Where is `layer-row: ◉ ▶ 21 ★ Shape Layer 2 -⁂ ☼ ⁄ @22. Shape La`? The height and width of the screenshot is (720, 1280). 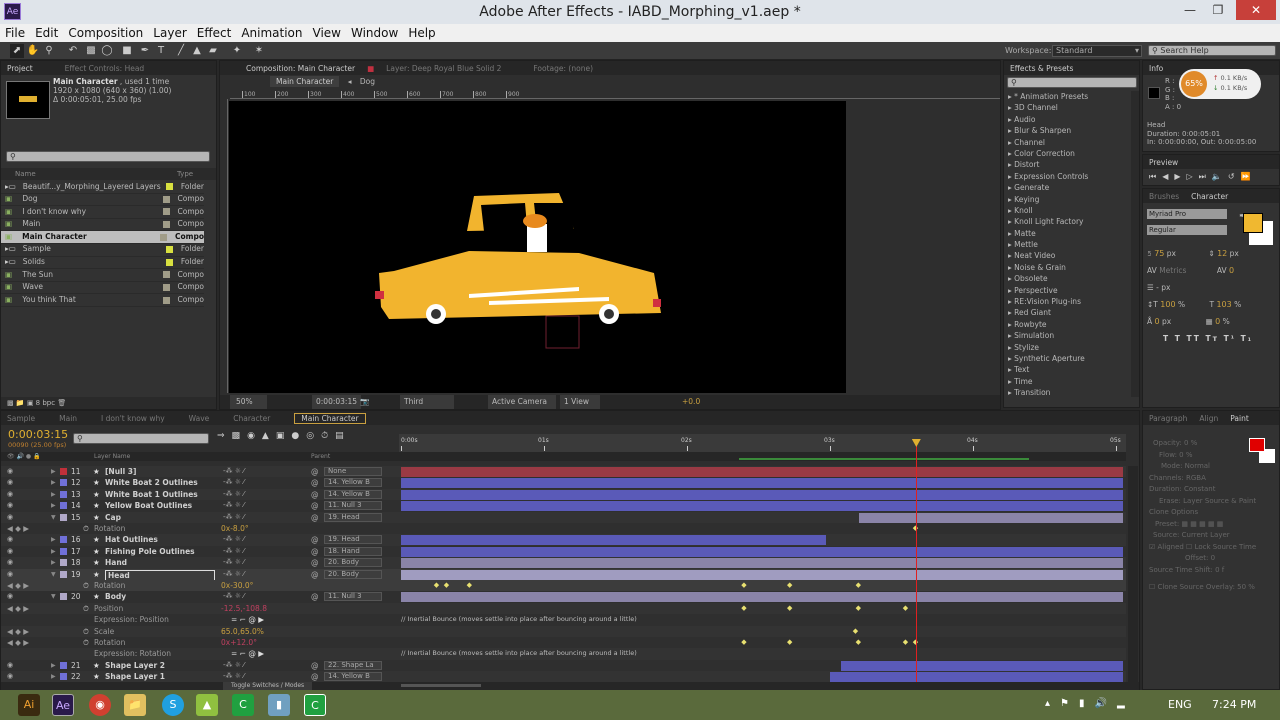 layer-row: ◉ ▶ 21 ★ Shape Layer 2 -⁂ ☼ ⁄ @22. Shape La is located at coordinates (563, 665).